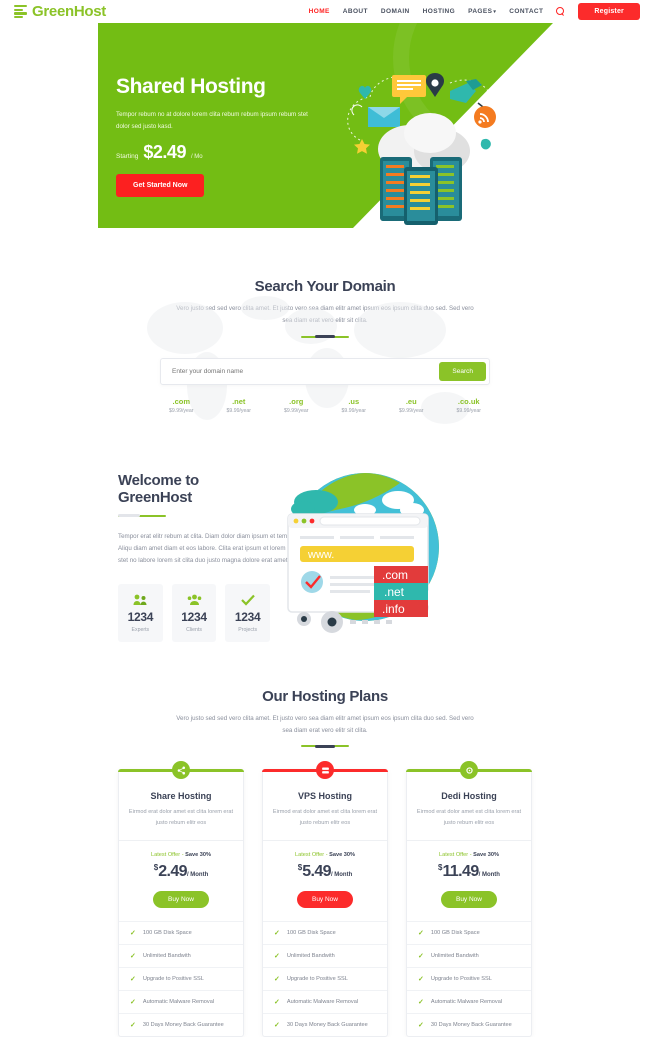  Describe the element at coordinates (393, 609) in the screenshot. I see `tag-info-text: .info` at that location.